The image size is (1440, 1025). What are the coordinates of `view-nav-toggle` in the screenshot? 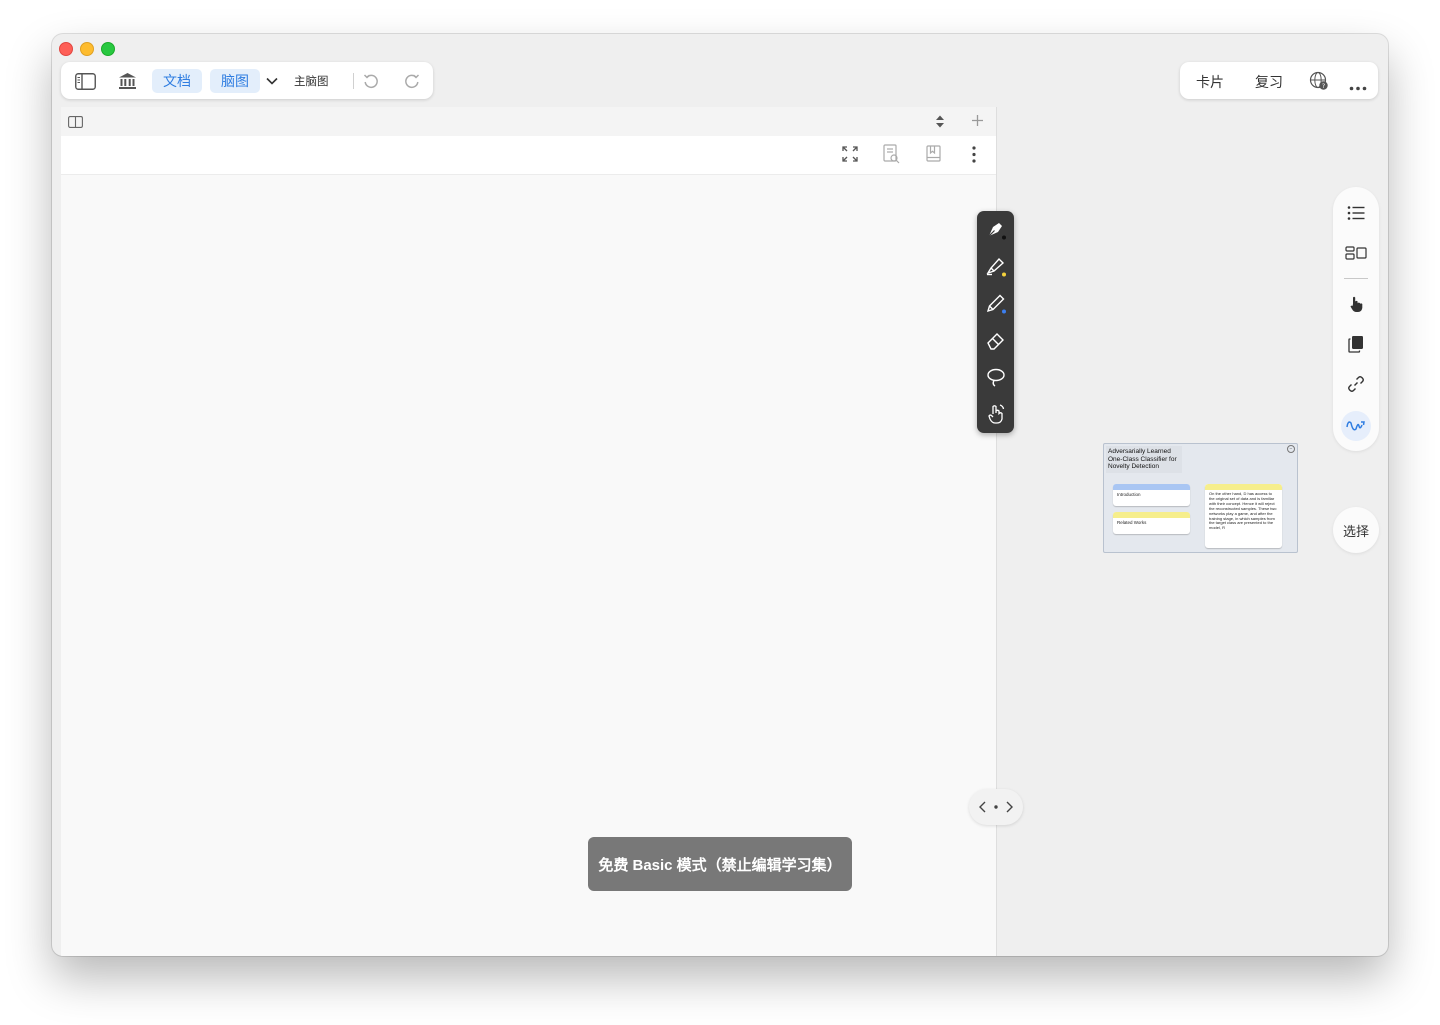 It's located at (996, 807).